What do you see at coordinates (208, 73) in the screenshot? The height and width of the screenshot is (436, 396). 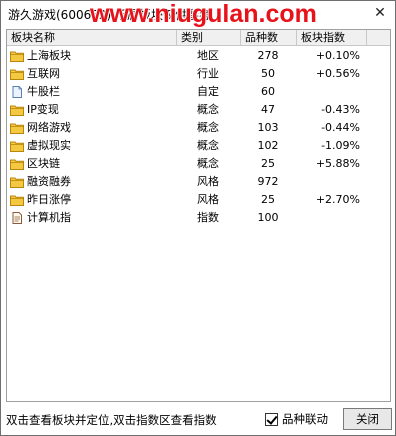 I see `row-type: 行业` at bounding box center [208, 73].